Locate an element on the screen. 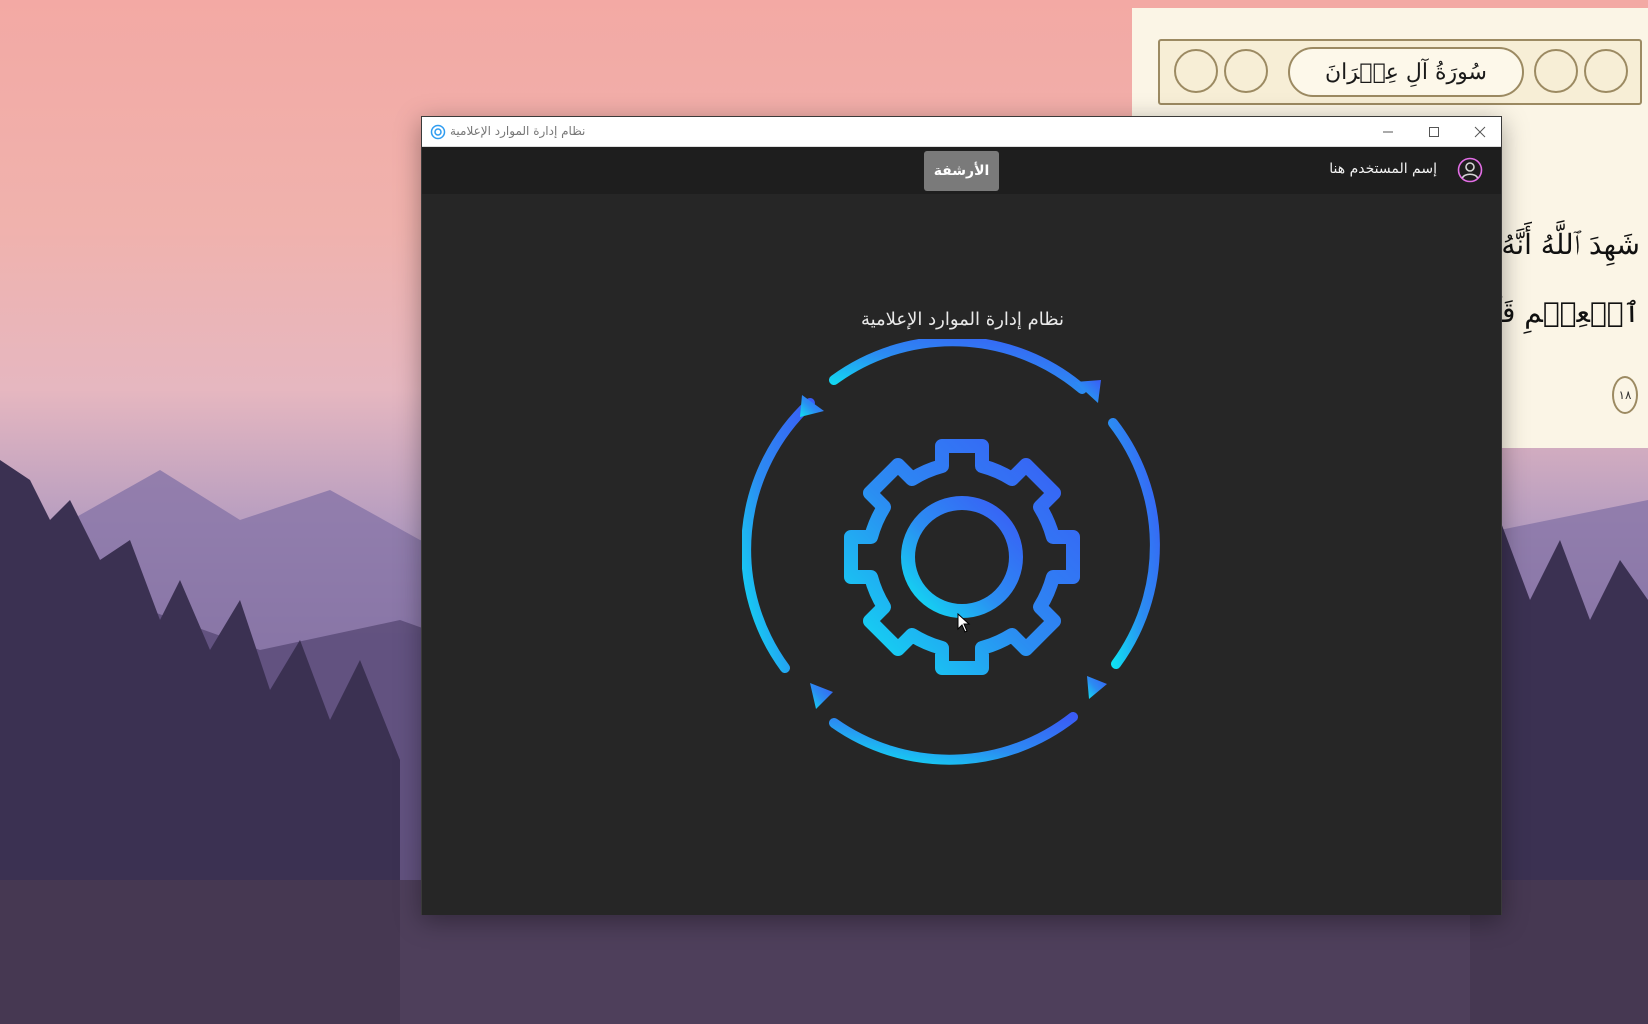 The height and width of the screenshot is (1024, 1648). gear-refresh-icon is located at coordinates (951, 552).